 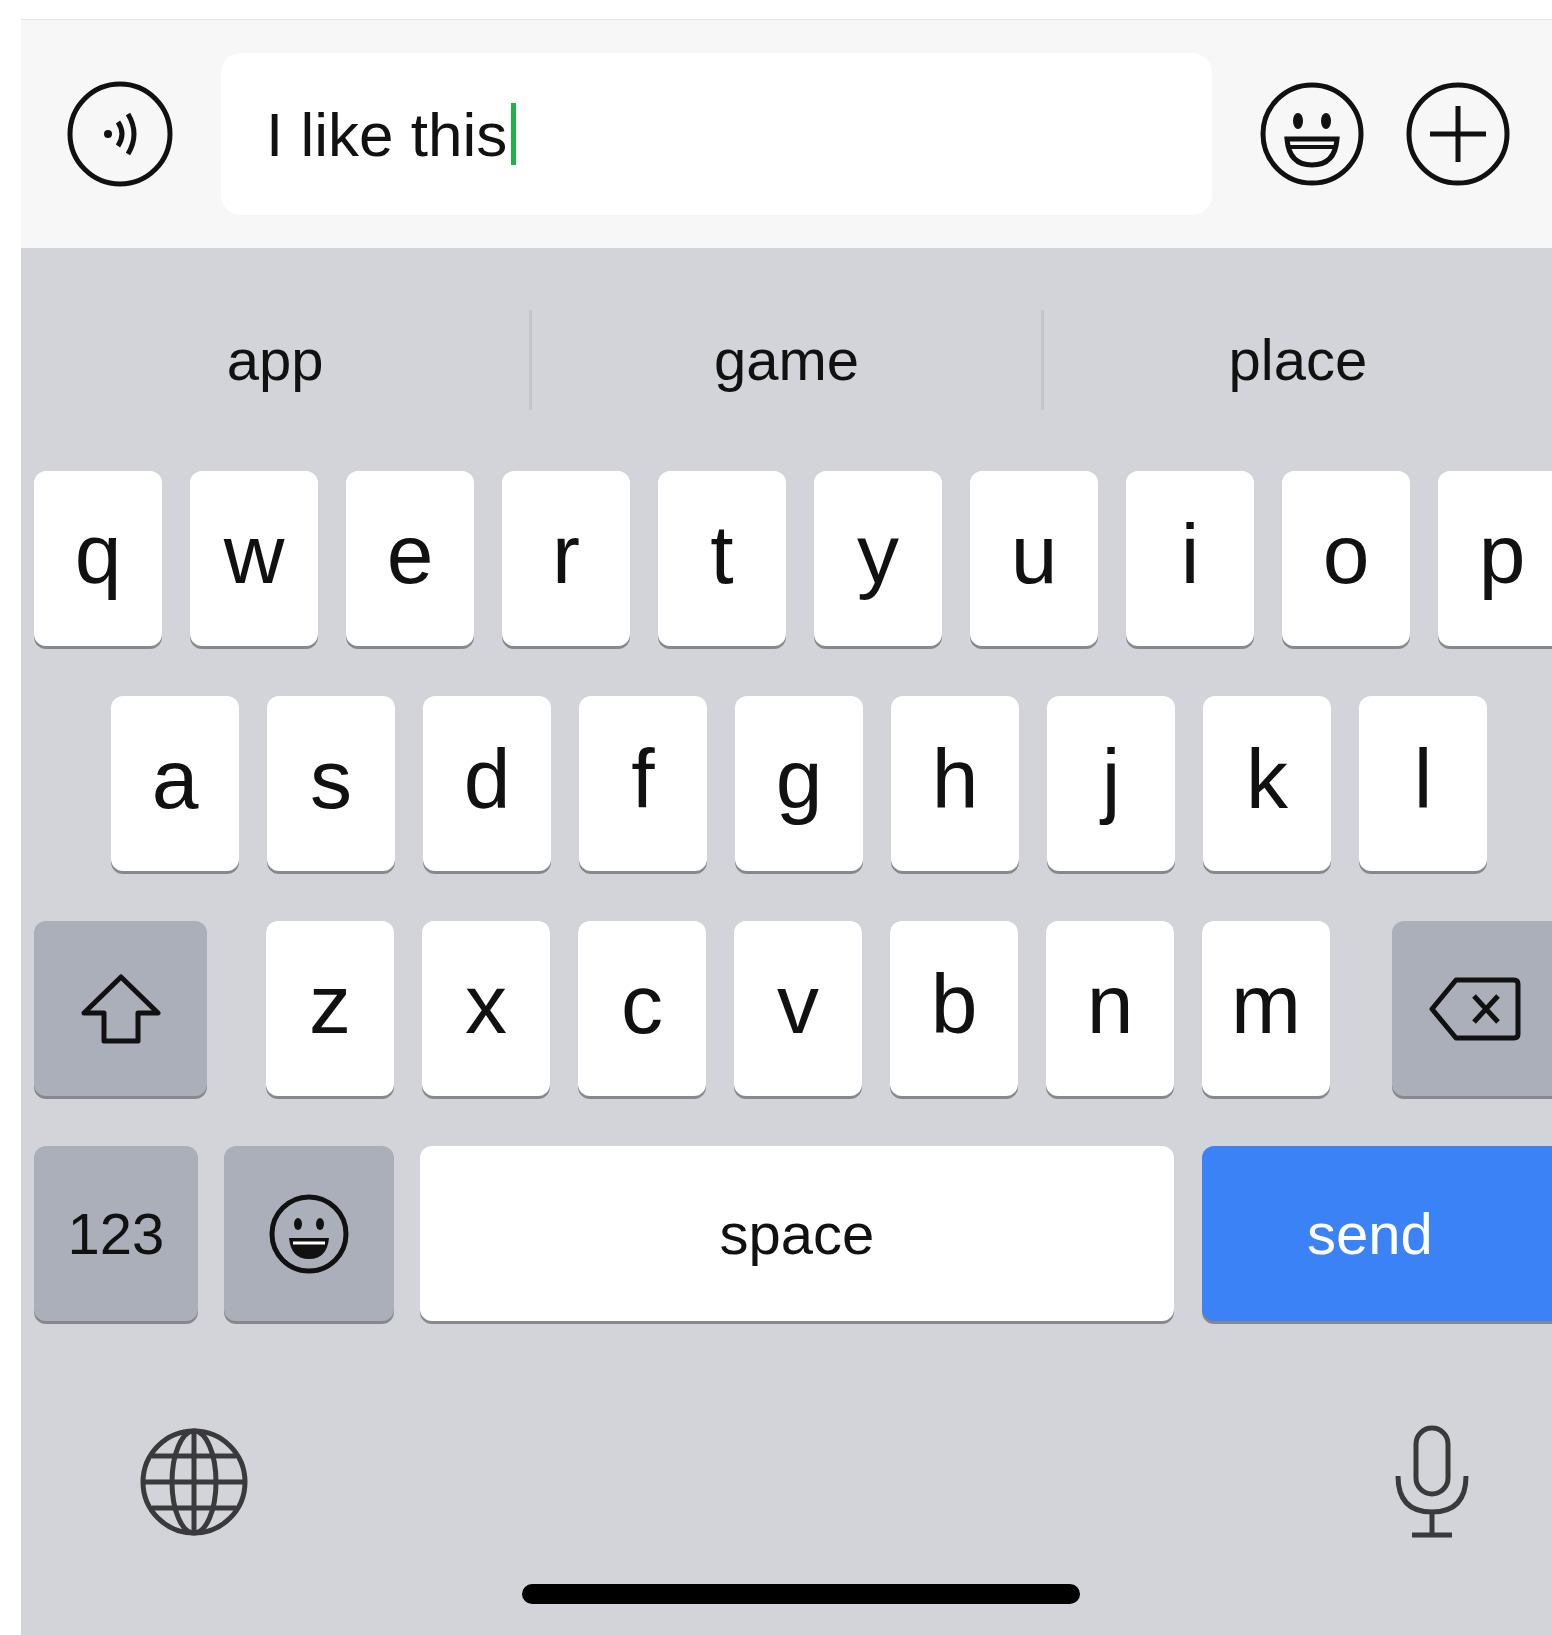 What do you see at coordinates (487, 783) in the screenshot?
I see `letter-key: d` at bounding box center [487, 783].